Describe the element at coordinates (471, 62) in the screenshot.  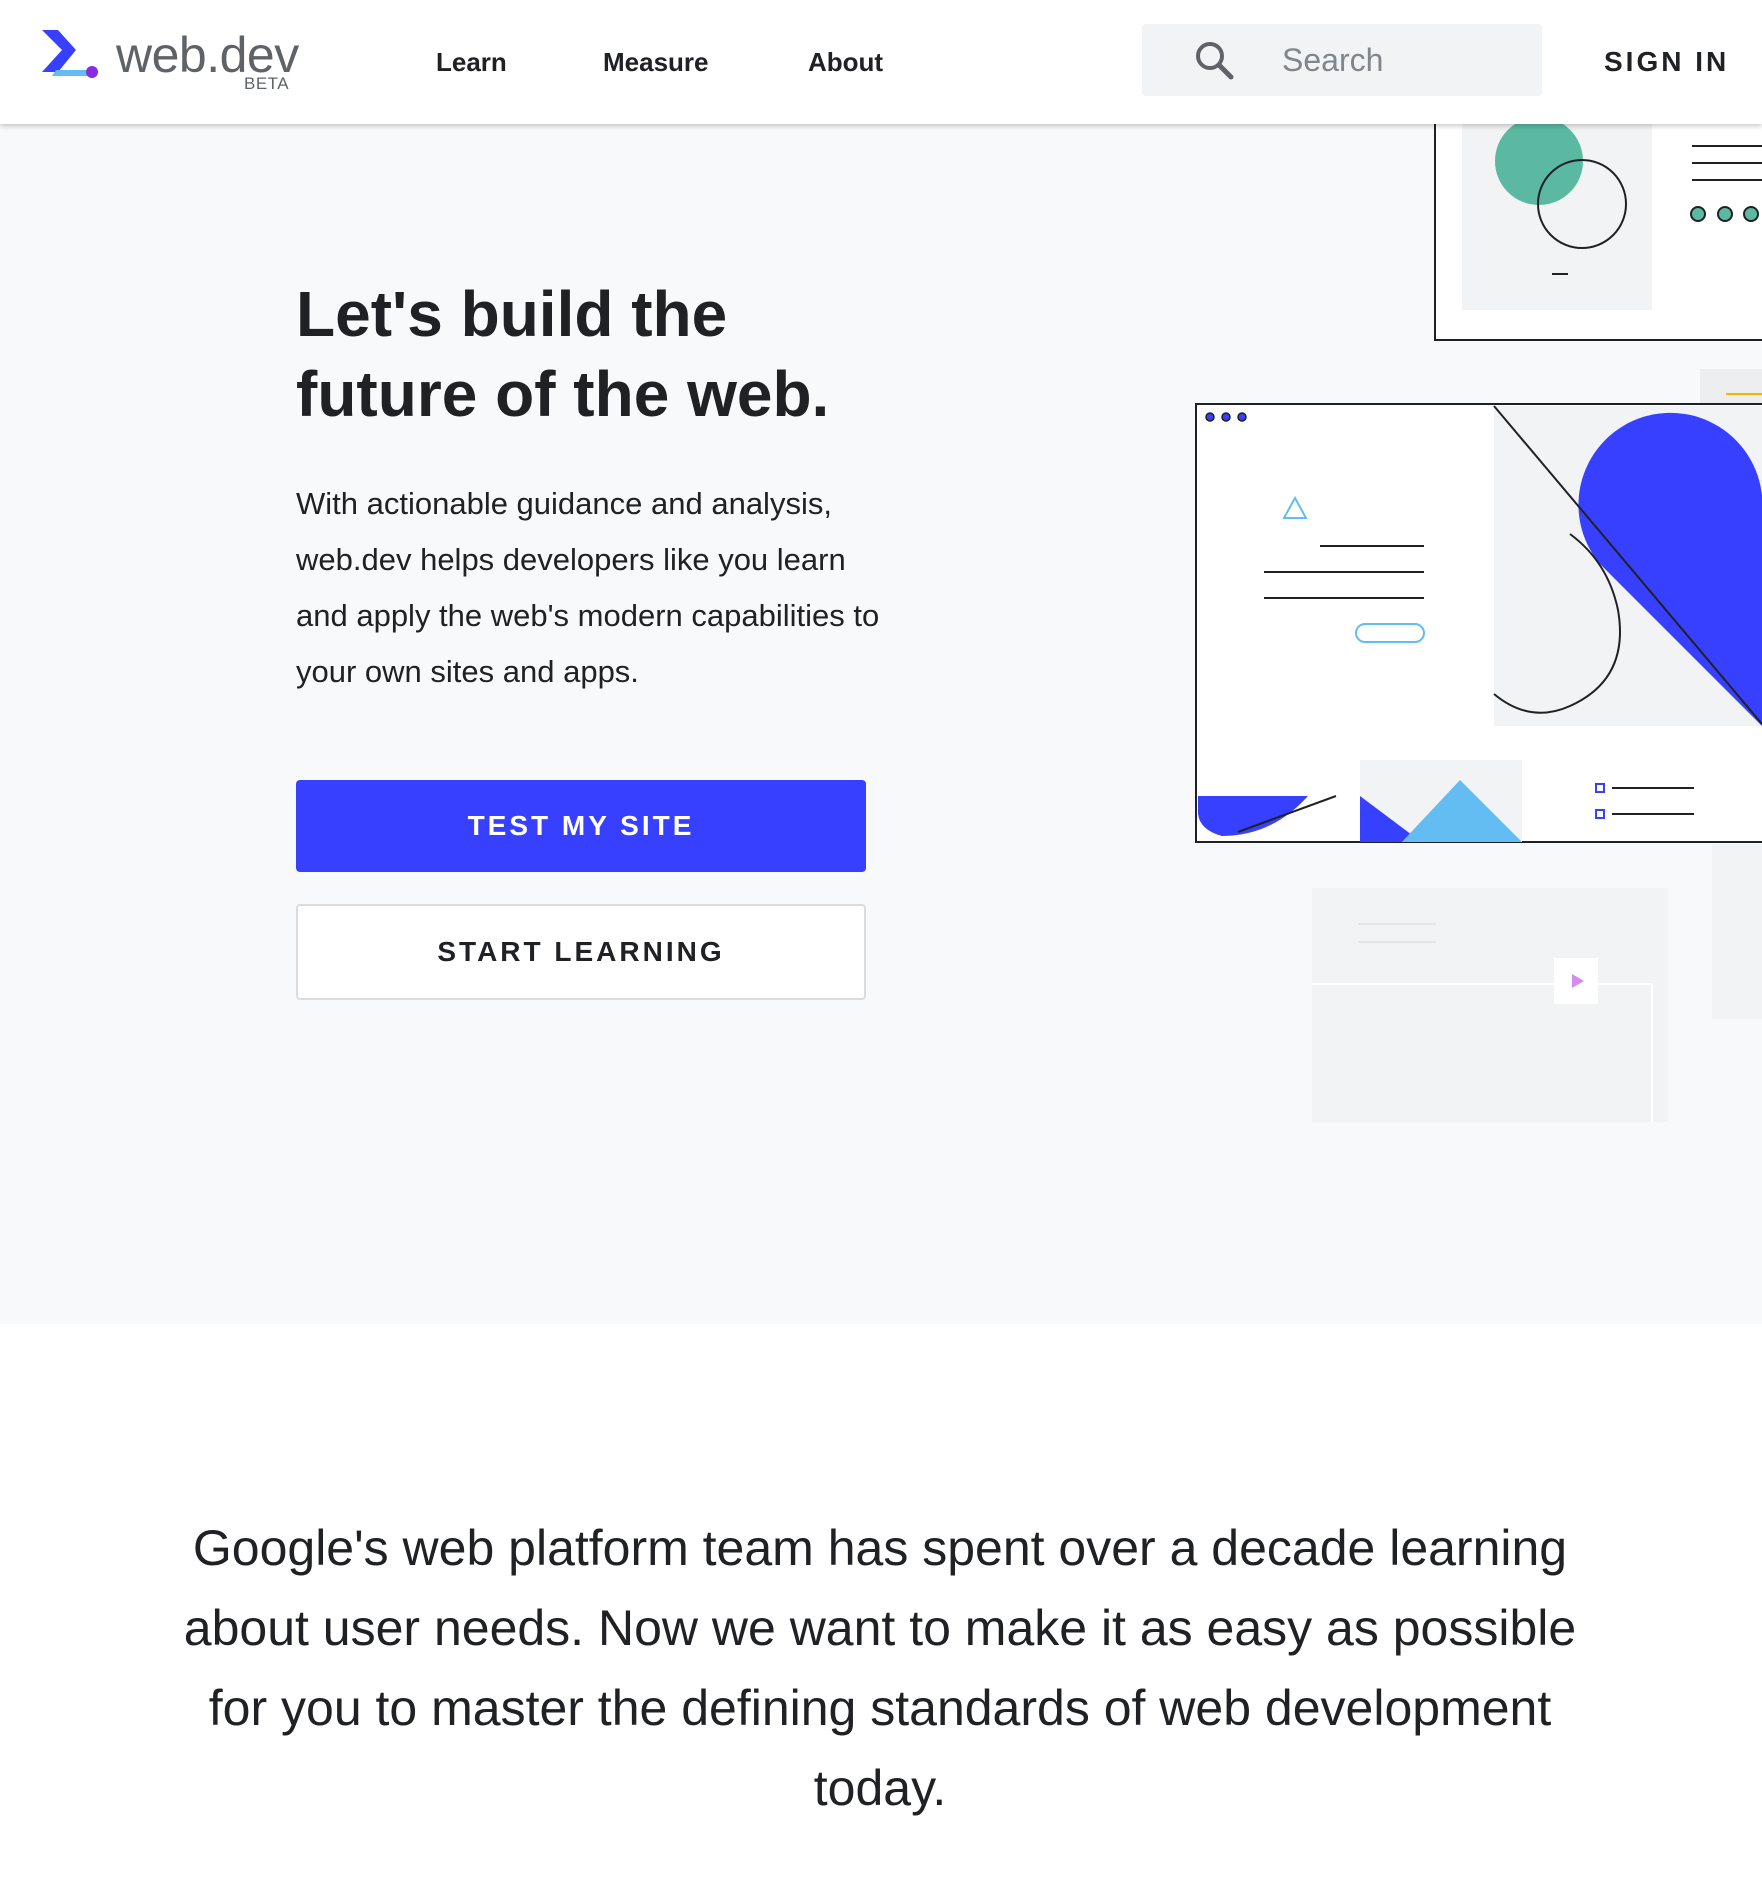
I see `nav-learn: Learn` at that location.